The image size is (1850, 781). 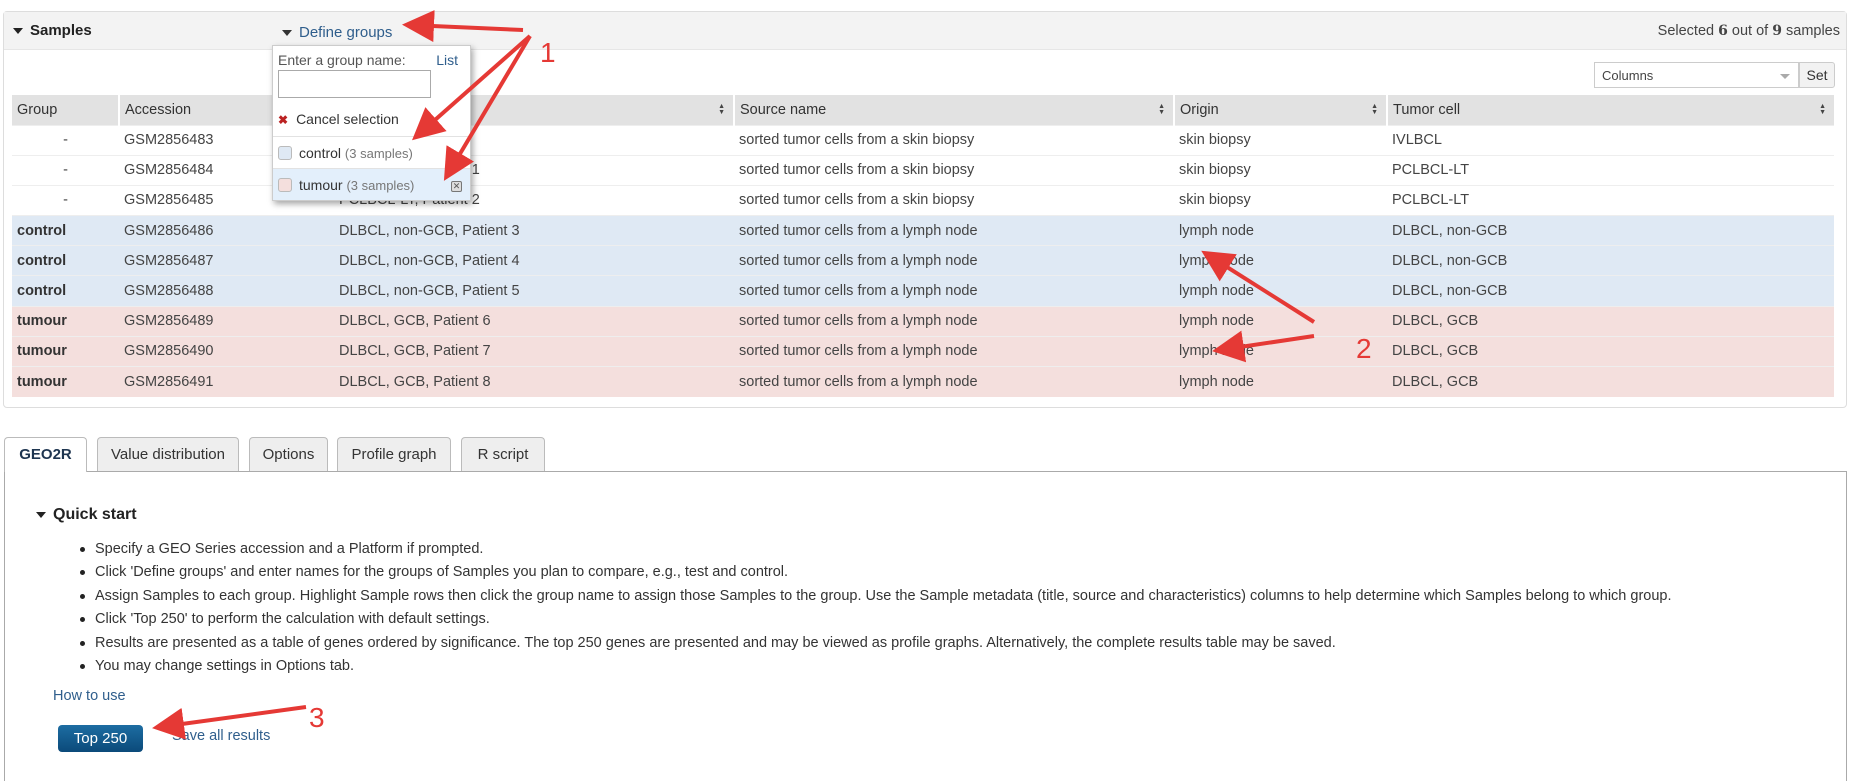 What do you see at coordinates (1785, 76) in the screenshot?
I see `dropdown-arrow-icon` at bounding box center [1785, 76].